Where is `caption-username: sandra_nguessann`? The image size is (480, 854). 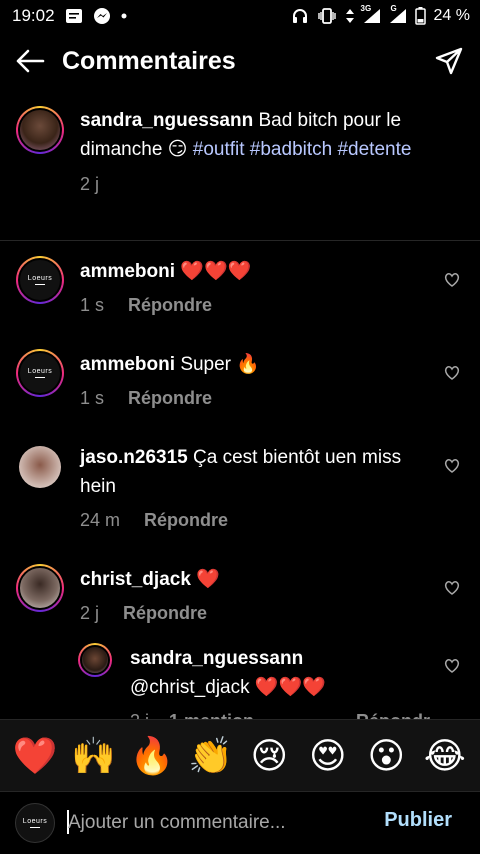 caption-username: sandra_nguessann is located at coordinates (166, 120).